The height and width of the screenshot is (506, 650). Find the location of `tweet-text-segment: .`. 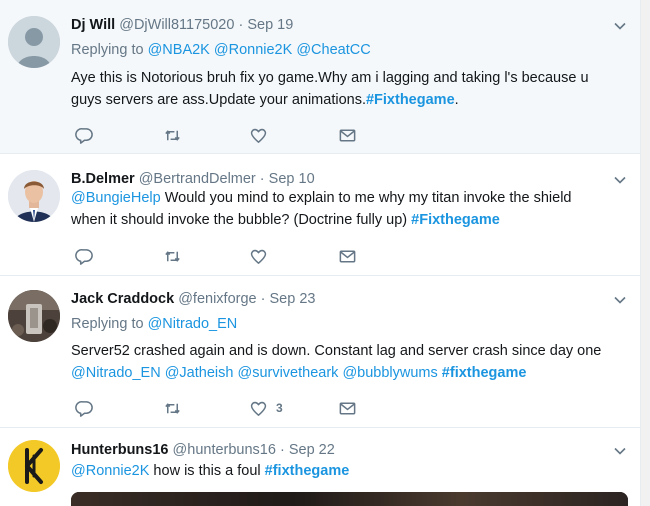

tweet-text-segment: . is located at coordinates (456, 100).